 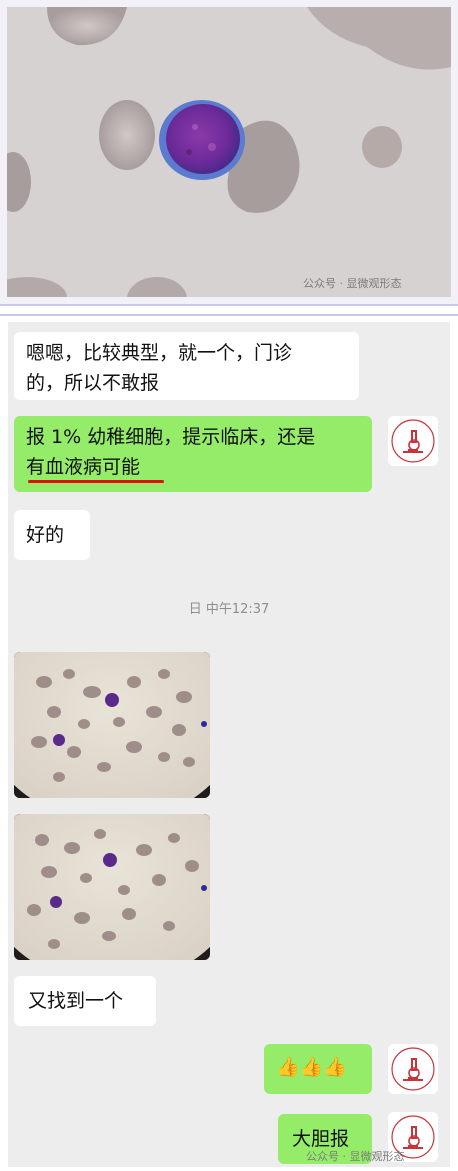 I want to click on top-watermark: 公众号 · 显微观形态, so click(x=352, y=283).